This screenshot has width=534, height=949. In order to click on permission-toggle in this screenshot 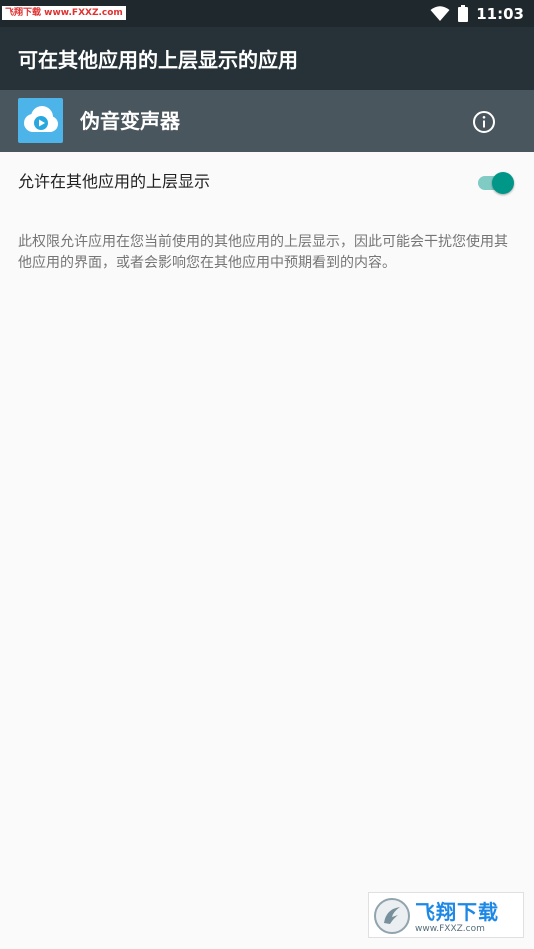, I will do `click(496, 183)`.